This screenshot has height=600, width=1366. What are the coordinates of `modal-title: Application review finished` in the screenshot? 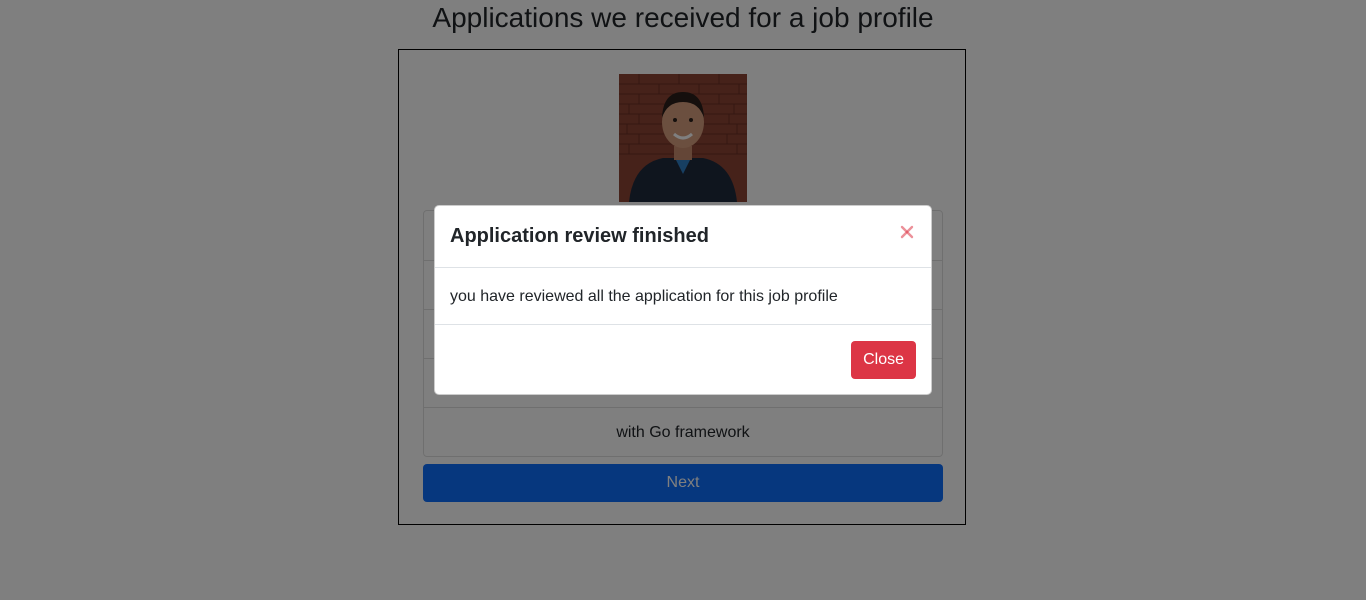 It's located at (579, 236).